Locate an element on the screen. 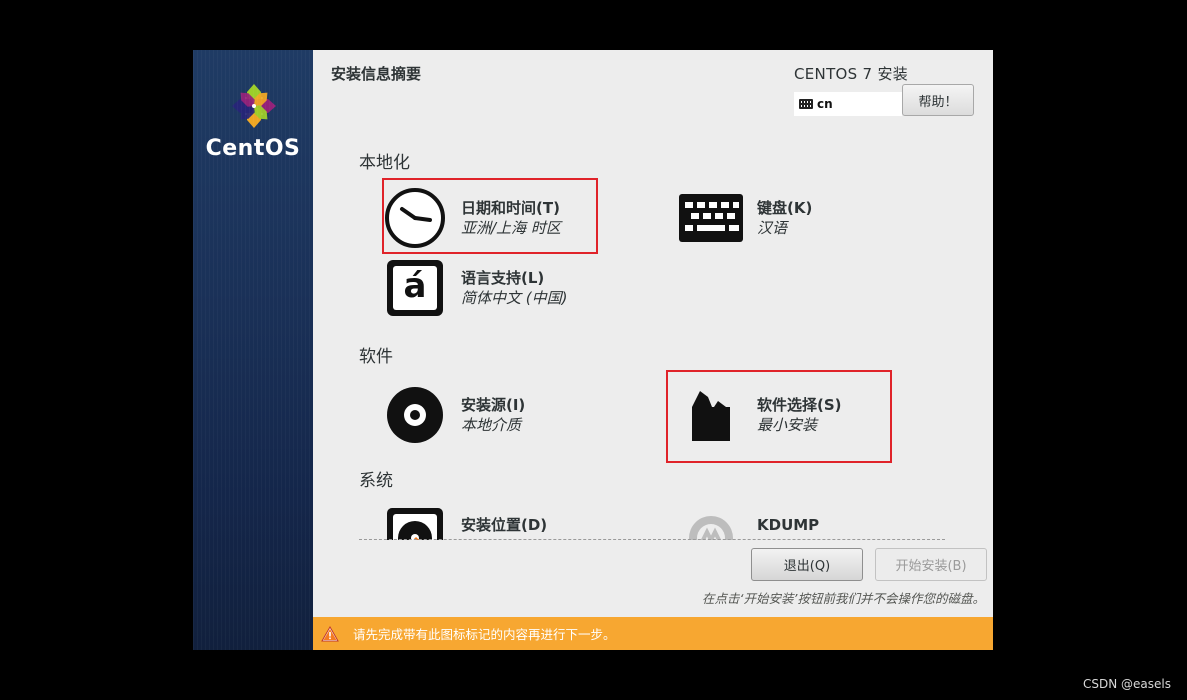  spoke-keyboard: 键盘(K) 汉语 is located at coordinates (745, 218).